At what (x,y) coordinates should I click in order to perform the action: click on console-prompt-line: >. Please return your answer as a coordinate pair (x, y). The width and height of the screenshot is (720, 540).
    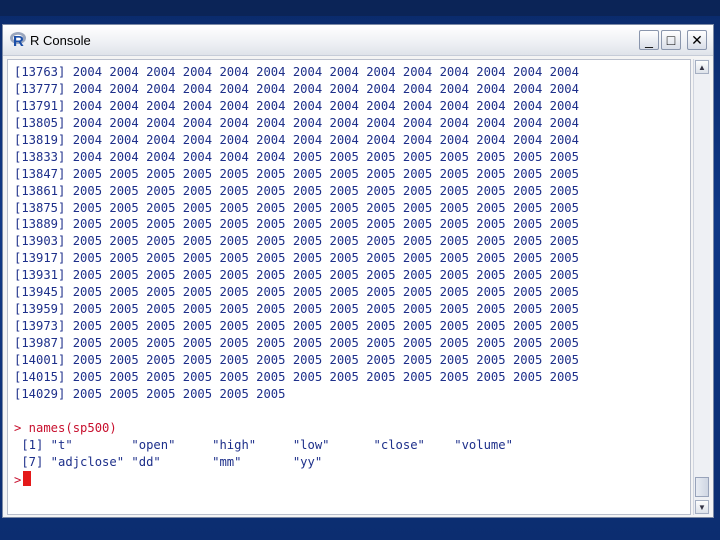
    Looking at the image, I should click on (296, 479).